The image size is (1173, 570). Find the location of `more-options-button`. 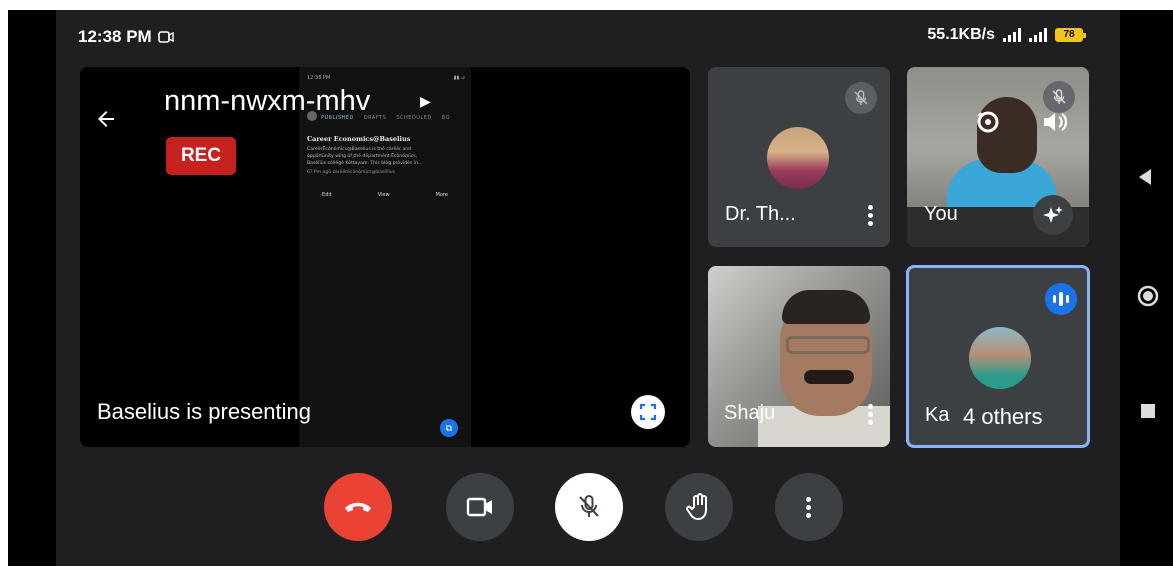

more-options-button is located at coordinates (809, 507).